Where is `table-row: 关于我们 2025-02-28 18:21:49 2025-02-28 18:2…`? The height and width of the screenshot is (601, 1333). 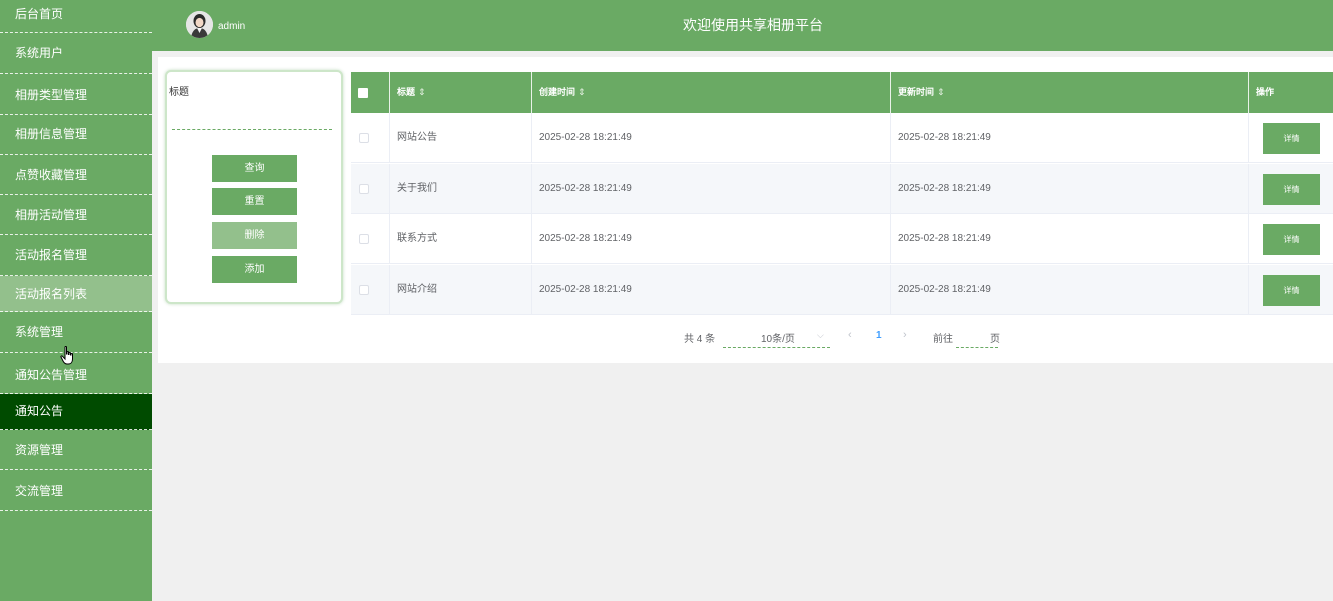 table-row: 关于我们 2025-02-28 18:21:49 2025-02-28 18:2… is located at coordinates (842, 189).